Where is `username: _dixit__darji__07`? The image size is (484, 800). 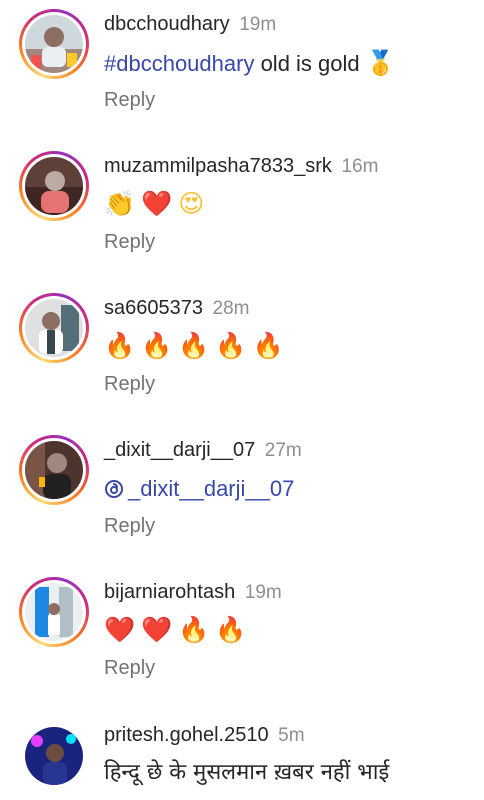
username: _dixit__darji__07 is located at coordinates (179, 450).